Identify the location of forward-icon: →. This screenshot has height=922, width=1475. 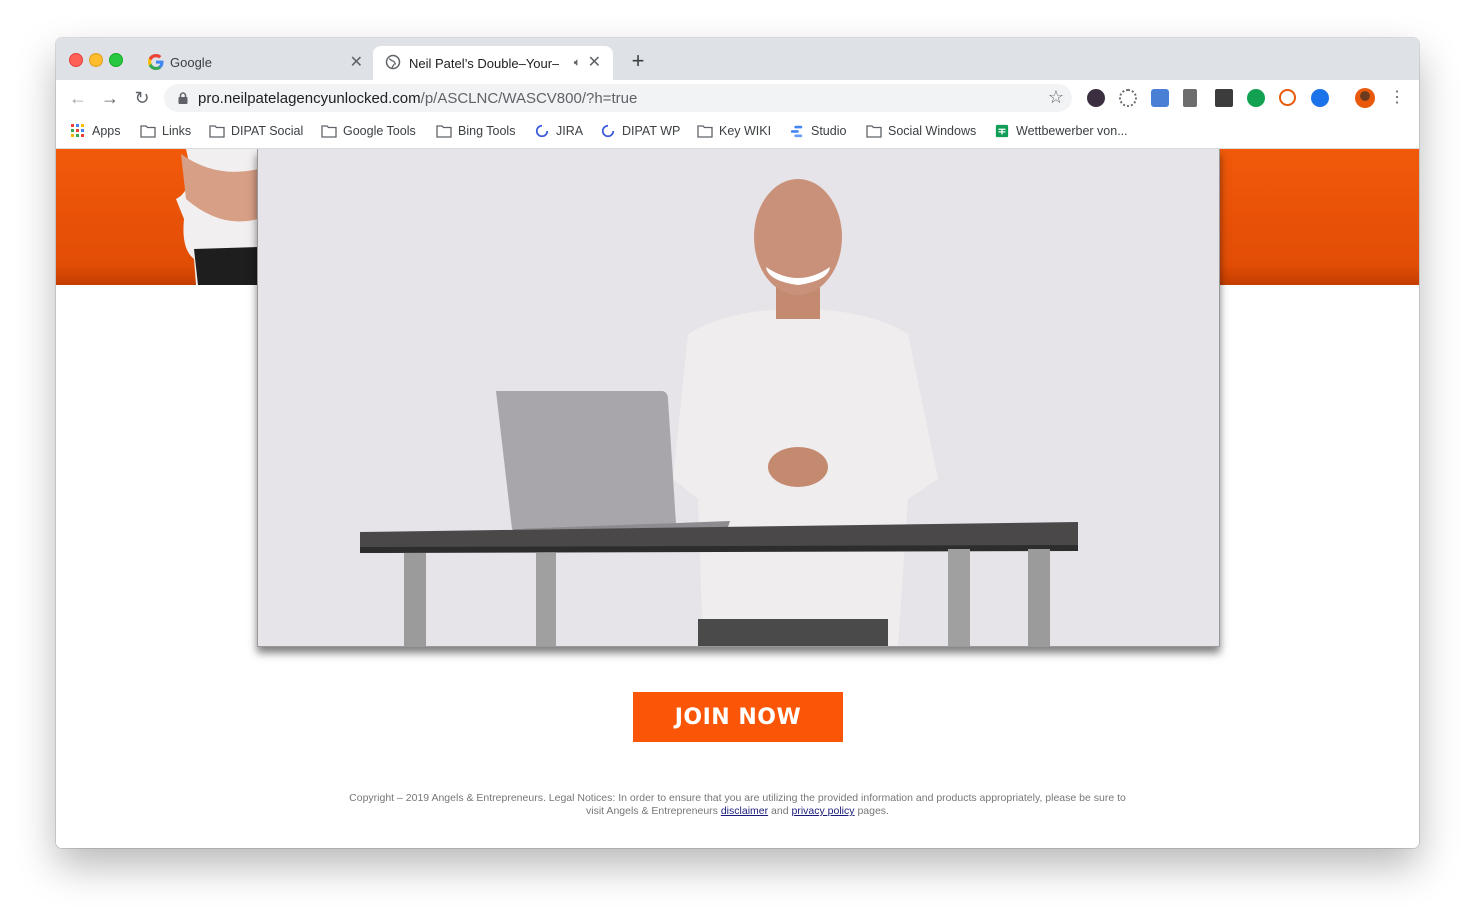
(110, 98).